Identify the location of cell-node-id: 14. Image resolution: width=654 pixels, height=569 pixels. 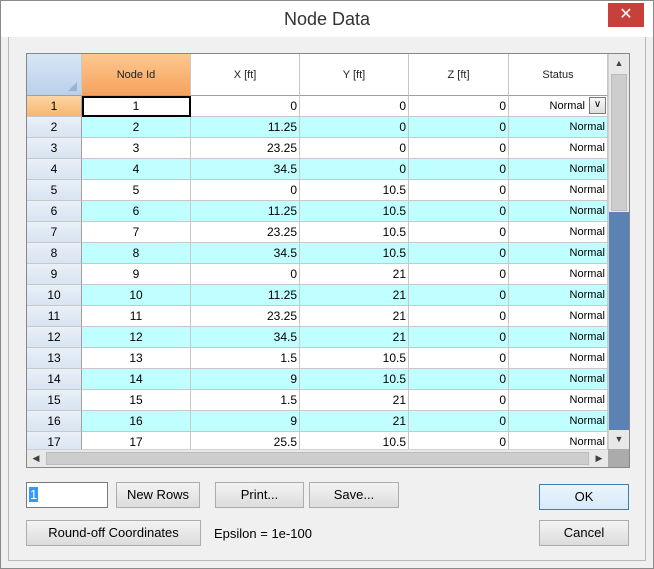
(136, 379).